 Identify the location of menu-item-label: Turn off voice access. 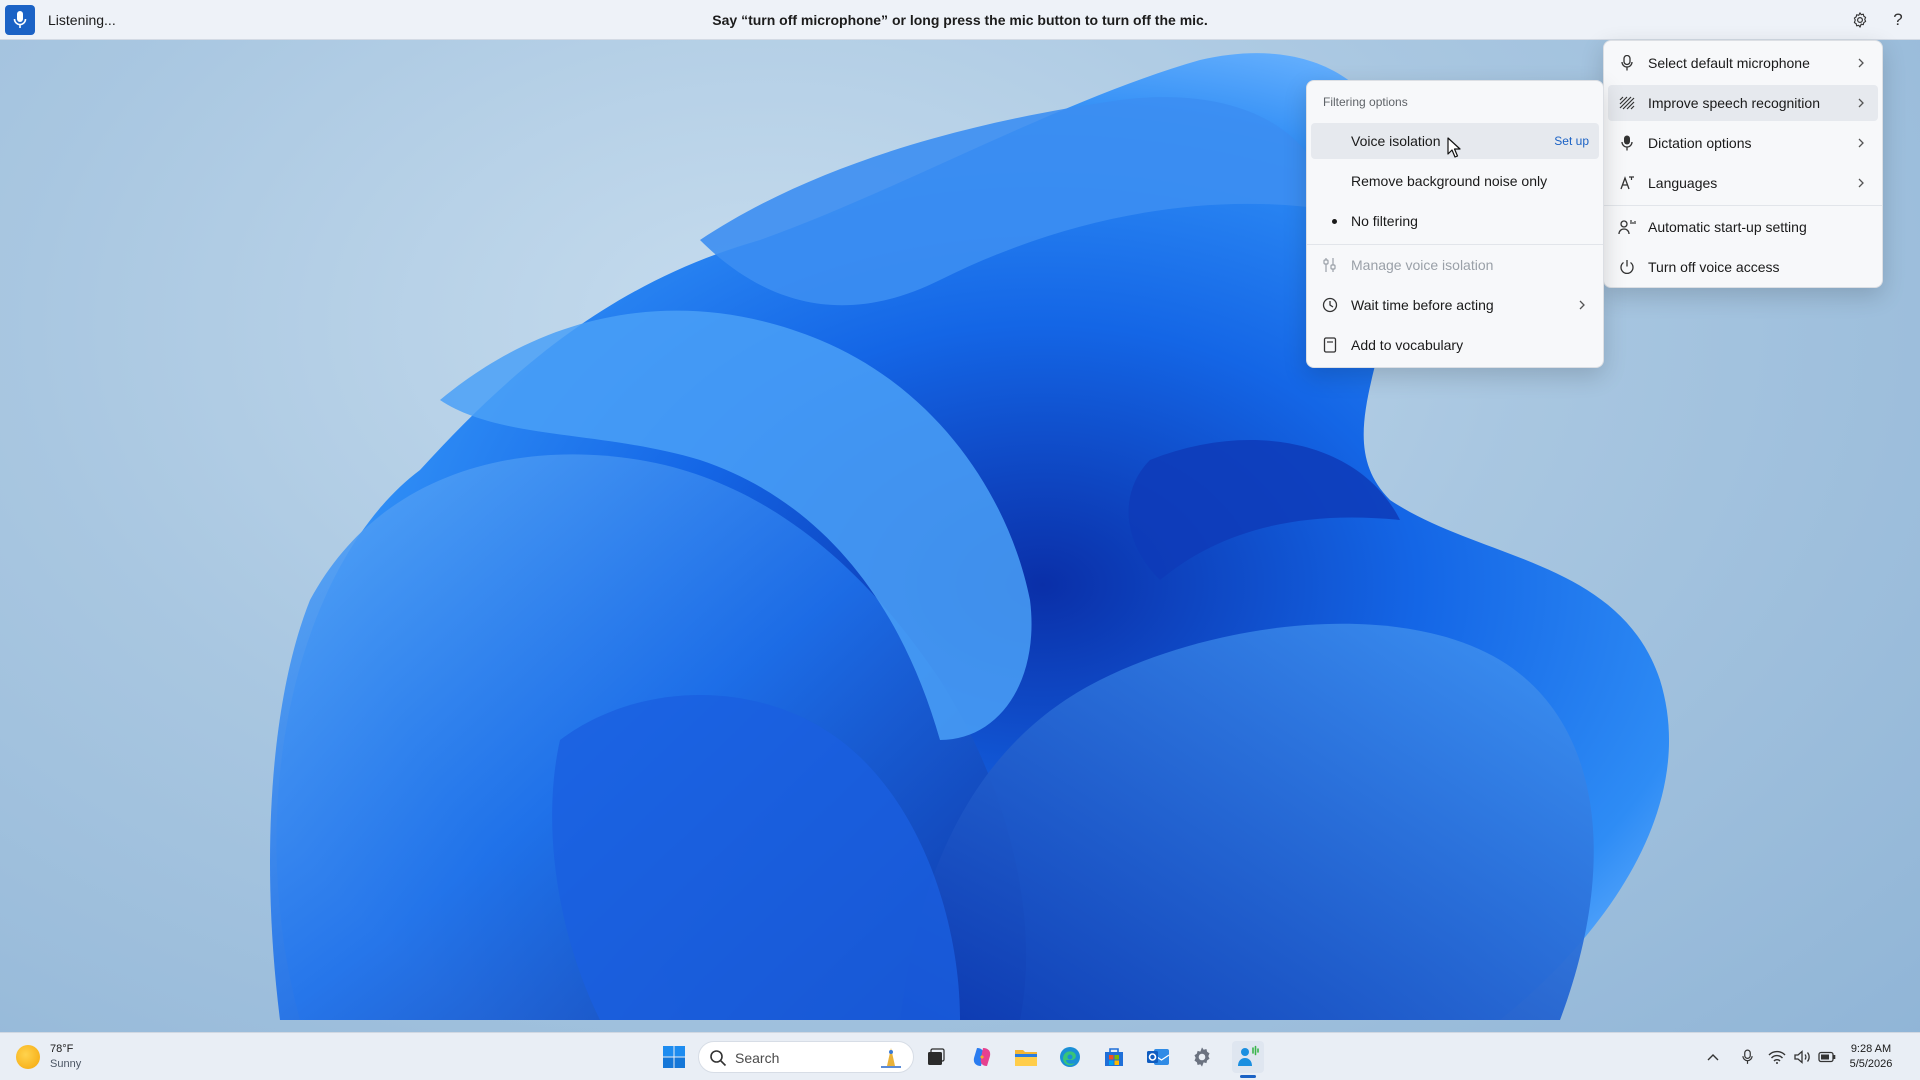
(1714, 267).